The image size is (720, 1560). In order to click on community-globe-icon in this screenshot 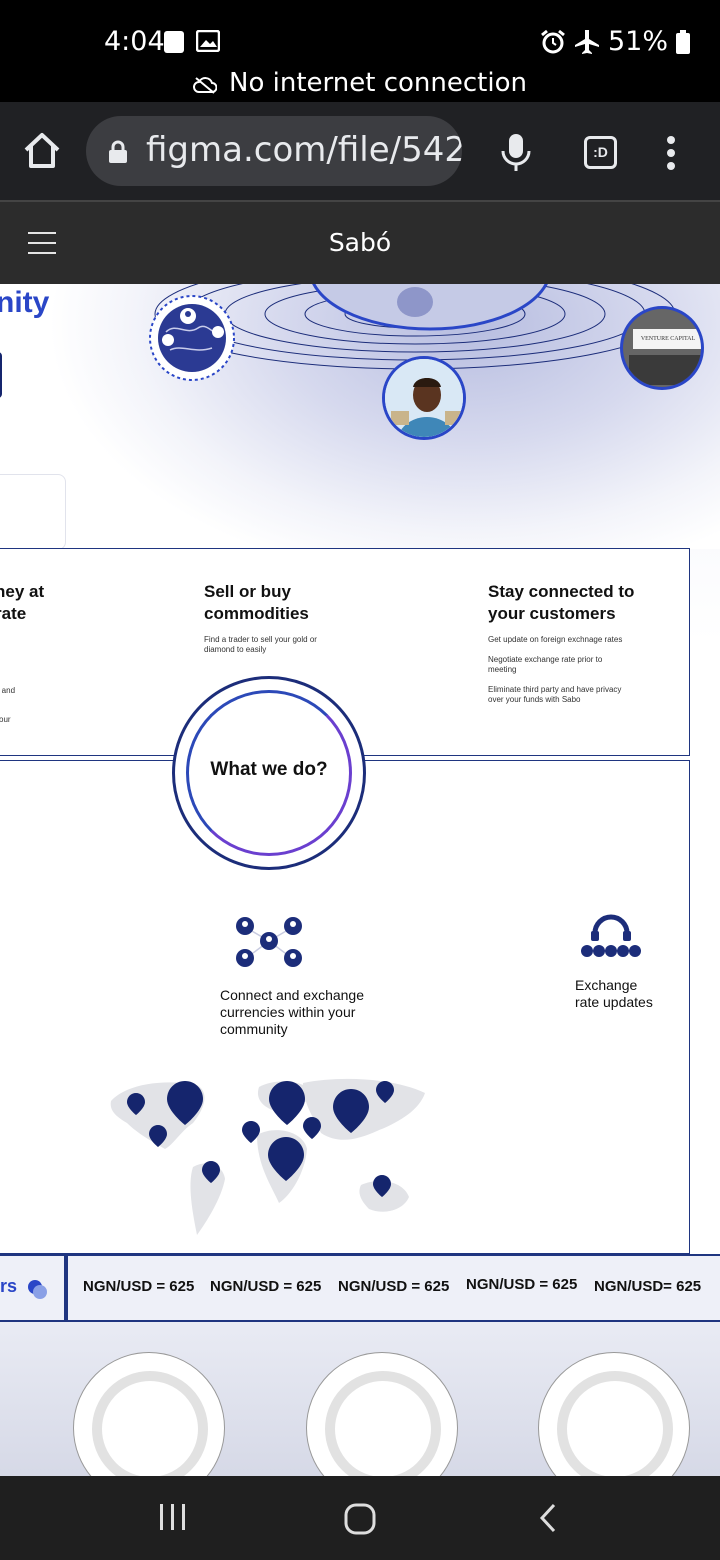, I will do `click(192, 338)`.